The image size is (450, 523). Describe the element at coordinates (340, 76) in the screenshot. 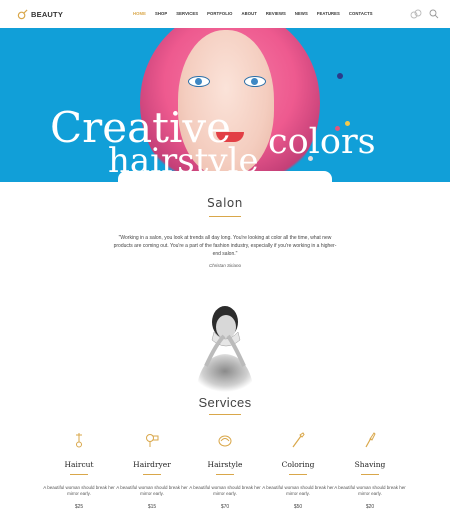

I see `decor-dot` at that location.